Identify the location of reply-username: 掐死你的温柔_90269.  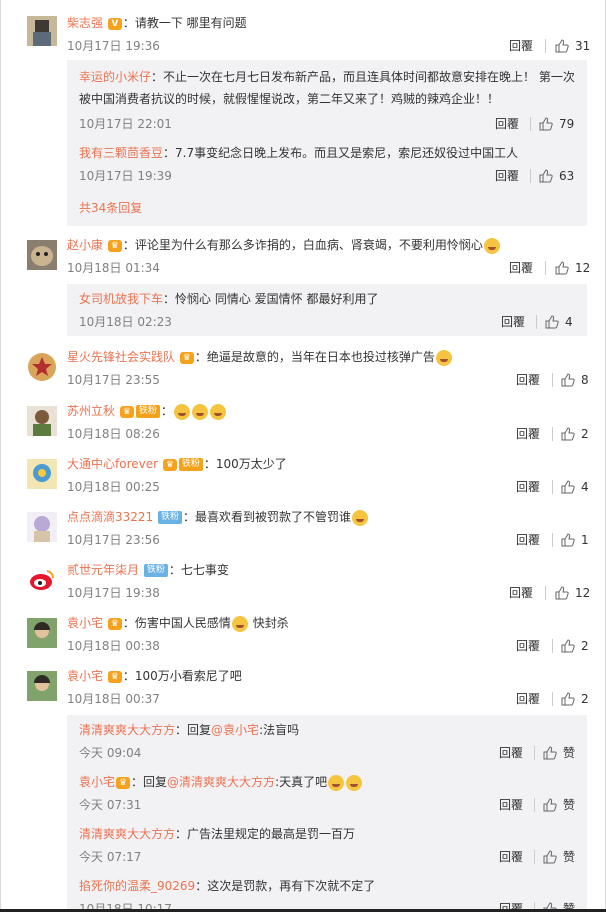
(137, 886).